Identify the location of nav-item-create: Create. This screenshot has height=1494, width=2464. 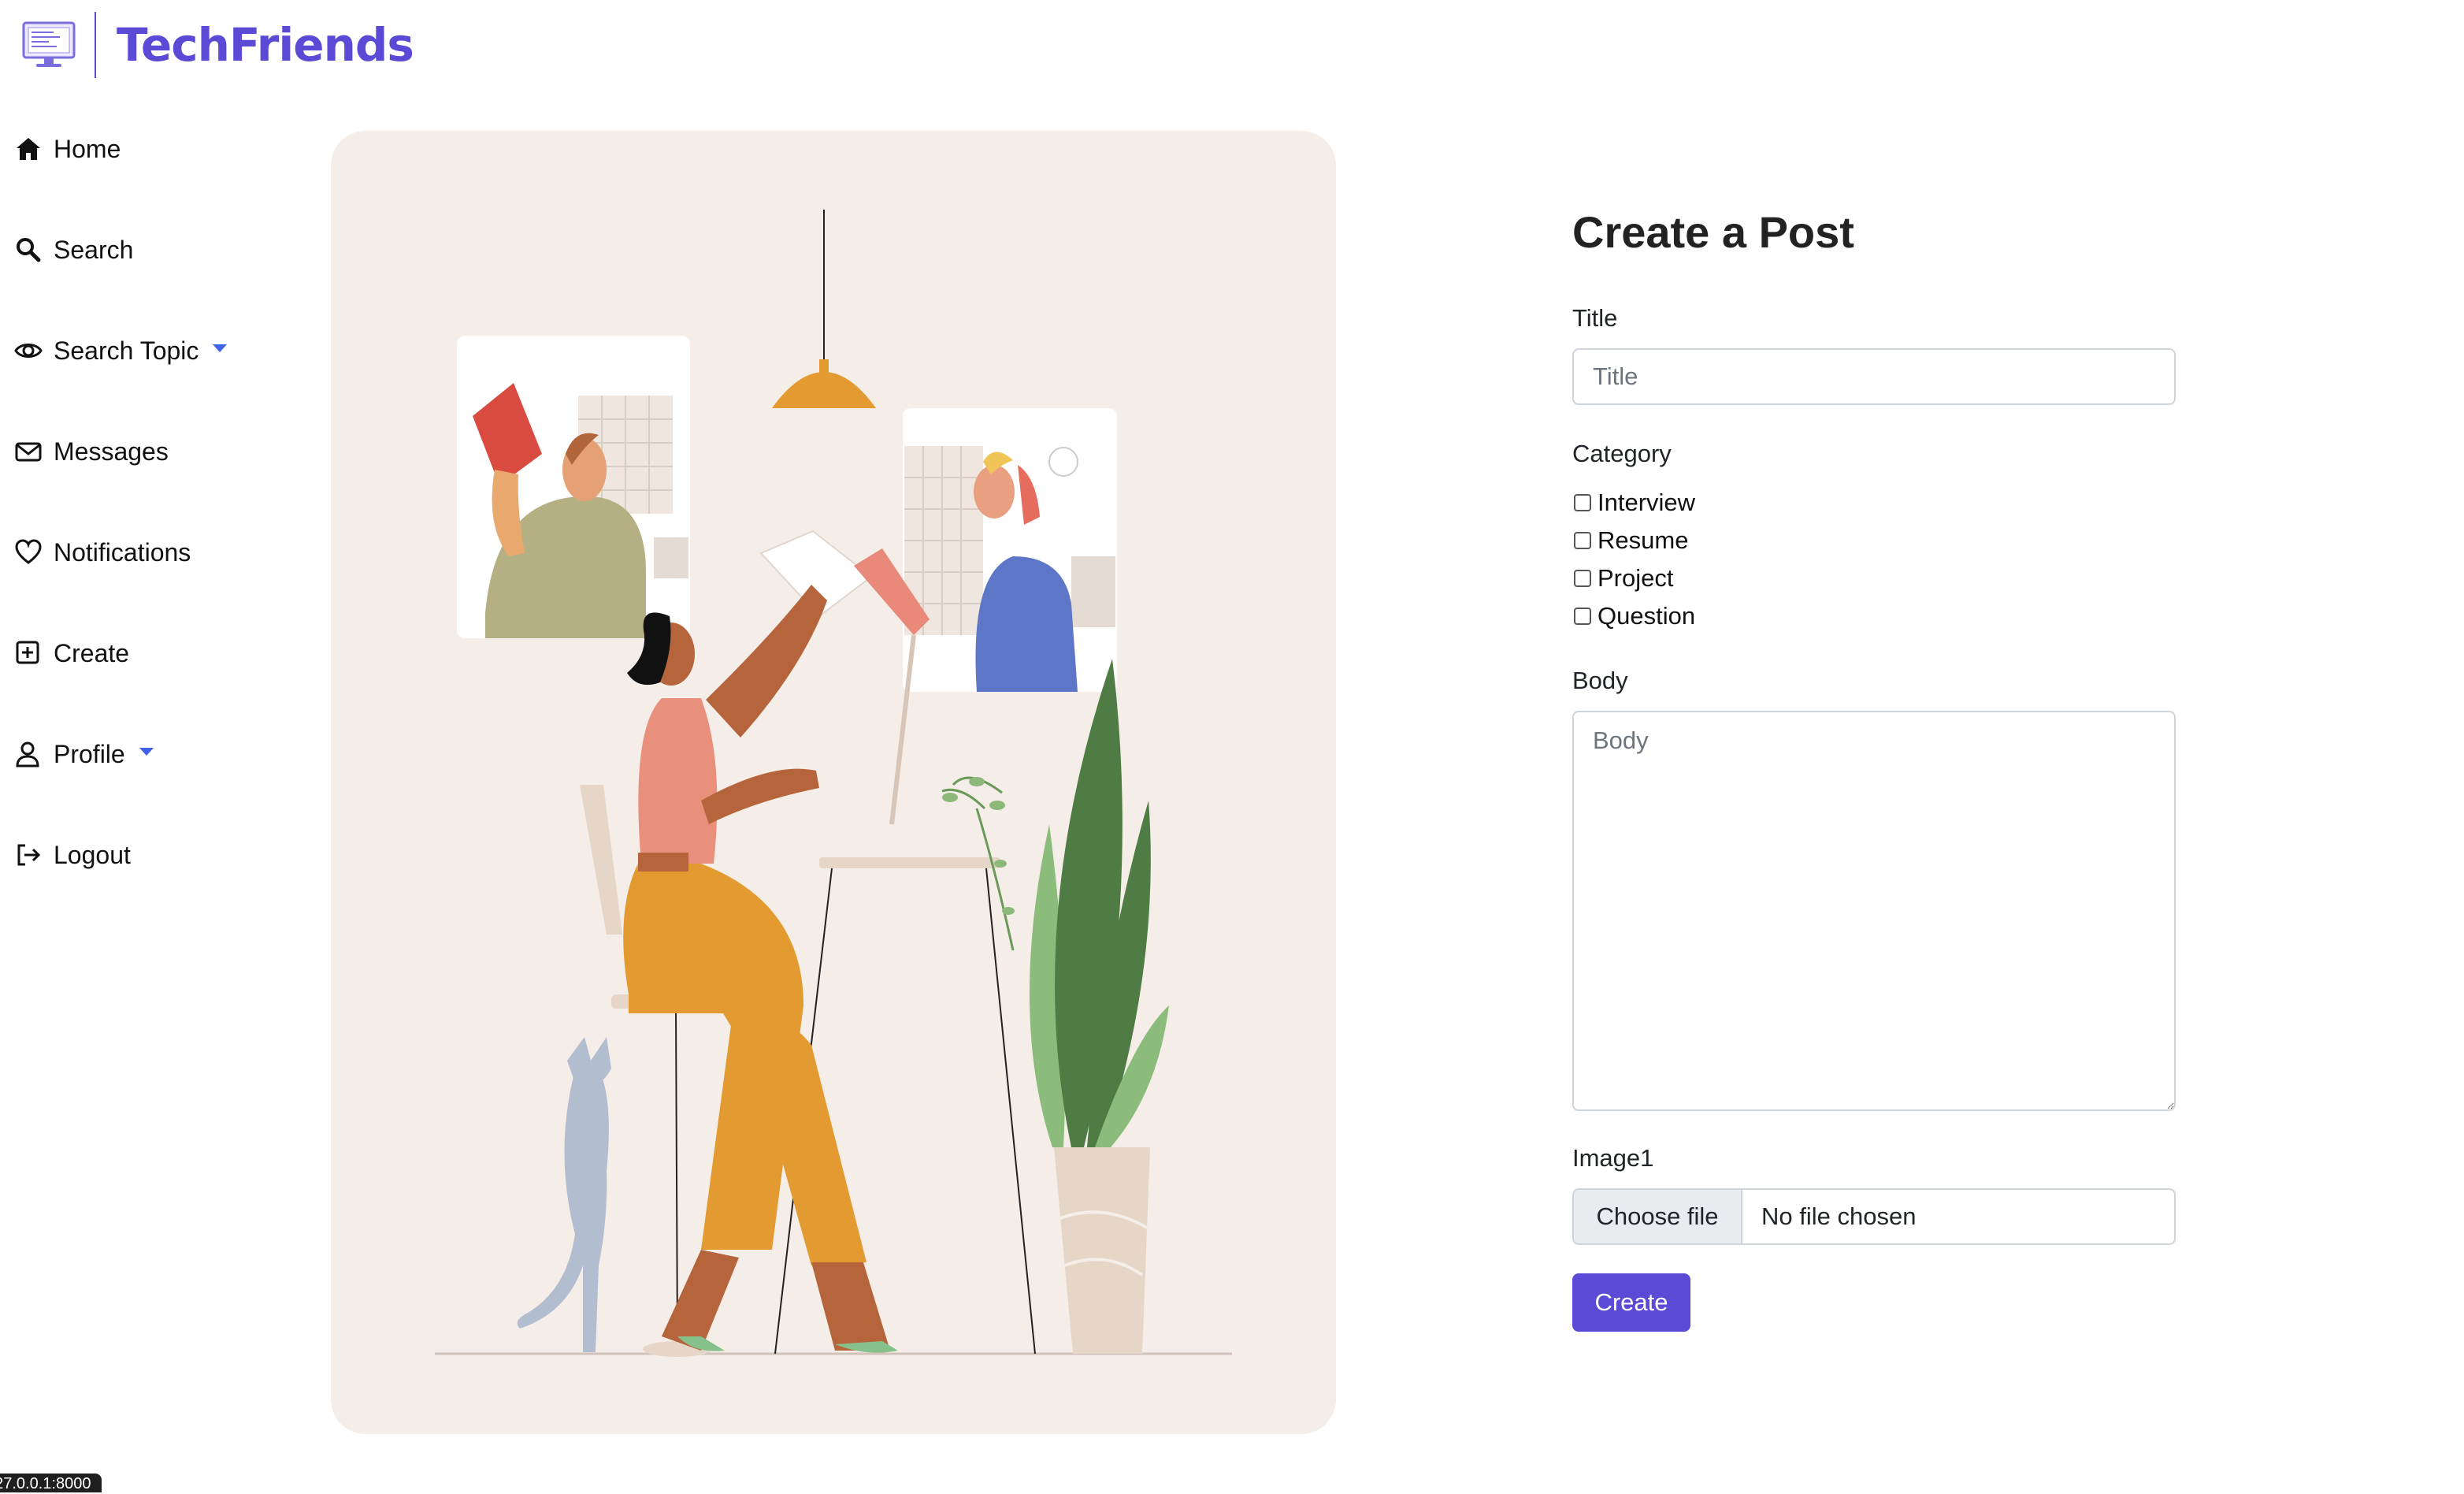
(71, 653).